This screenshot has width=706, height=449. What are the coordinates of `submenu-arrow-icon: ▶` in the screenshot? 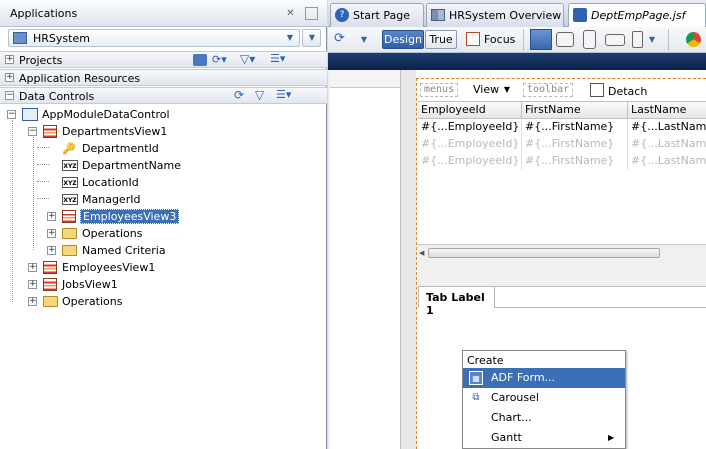 It's located at (611, 437).